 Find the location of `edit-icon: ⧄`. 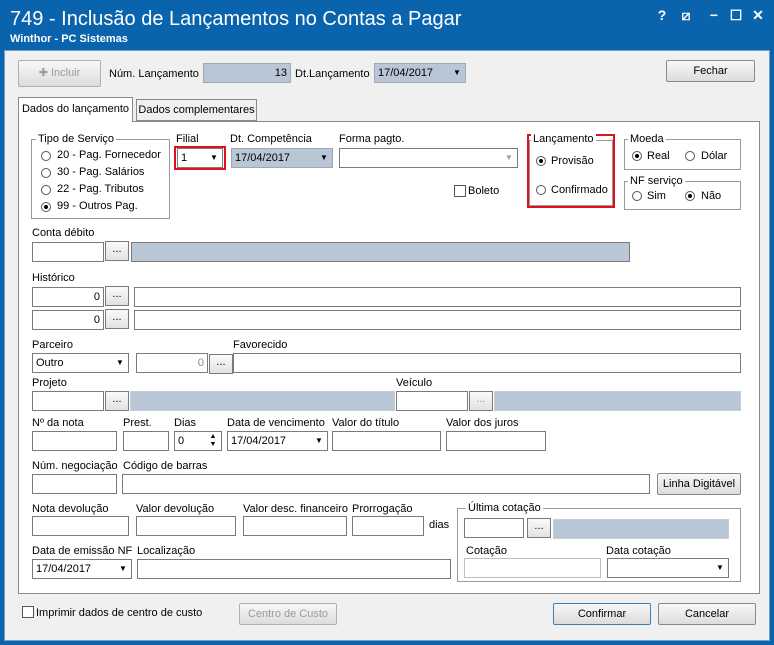

edit-icon: ⧄ is located at coordinates (686, 15).